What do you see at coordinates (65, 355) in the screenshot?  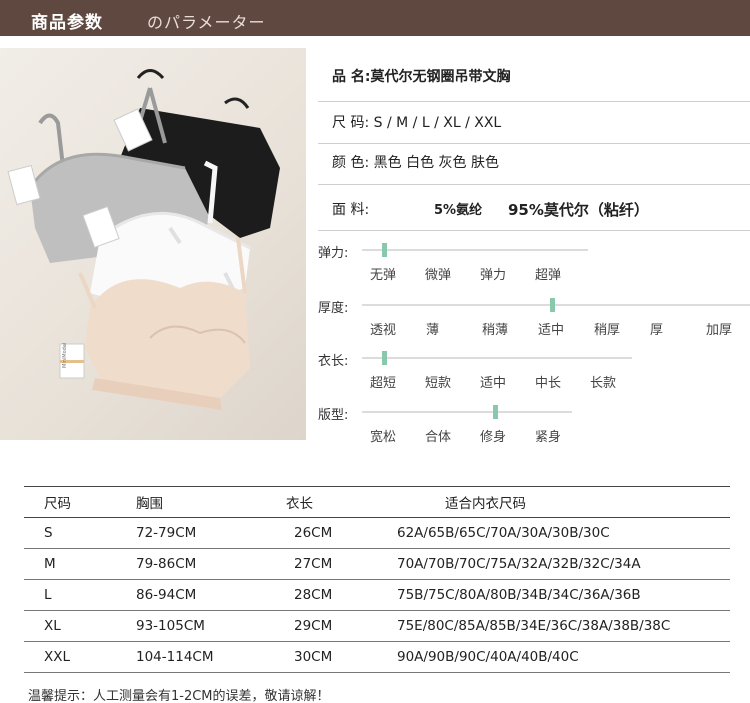 I see `brand-tag-text: MiniModal` at bounding box center [65, 355].